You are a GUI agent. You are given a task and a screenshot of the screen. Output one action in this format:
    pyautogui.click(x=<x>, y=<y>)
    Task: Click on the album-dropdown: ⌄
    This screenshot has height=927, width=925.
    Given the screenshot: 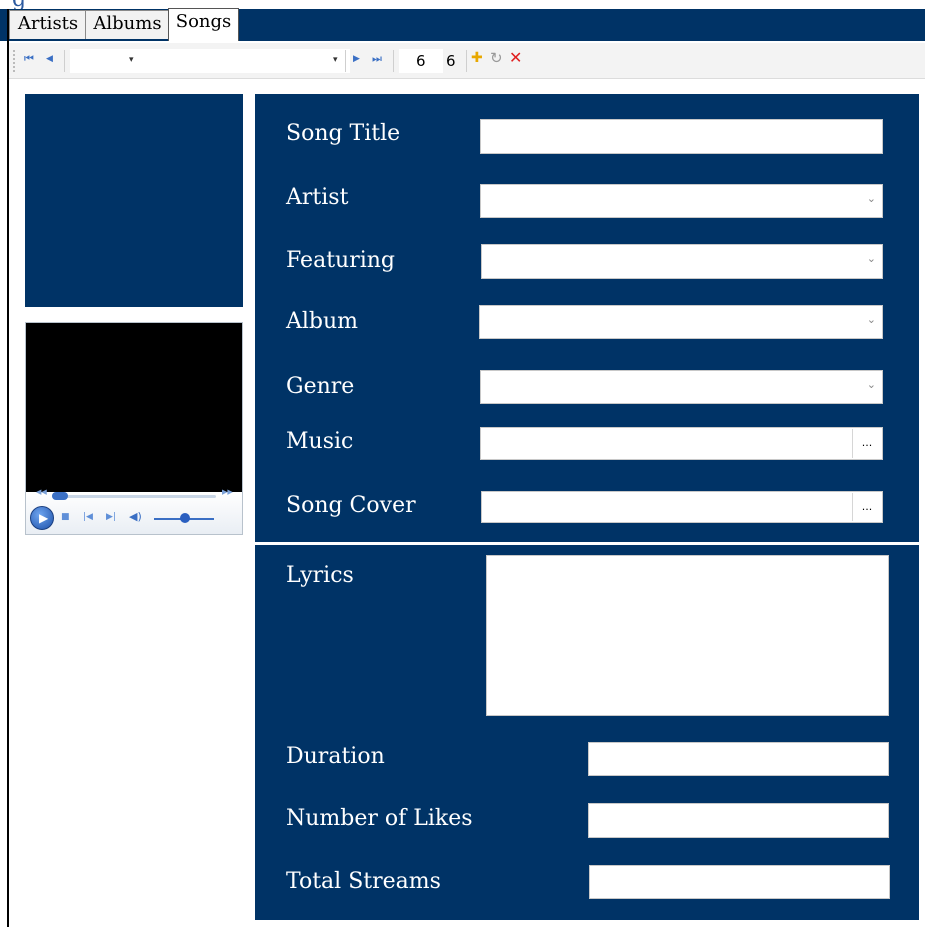 What is the action you would take?
    pyautogui.click(x=681, y=322)
    